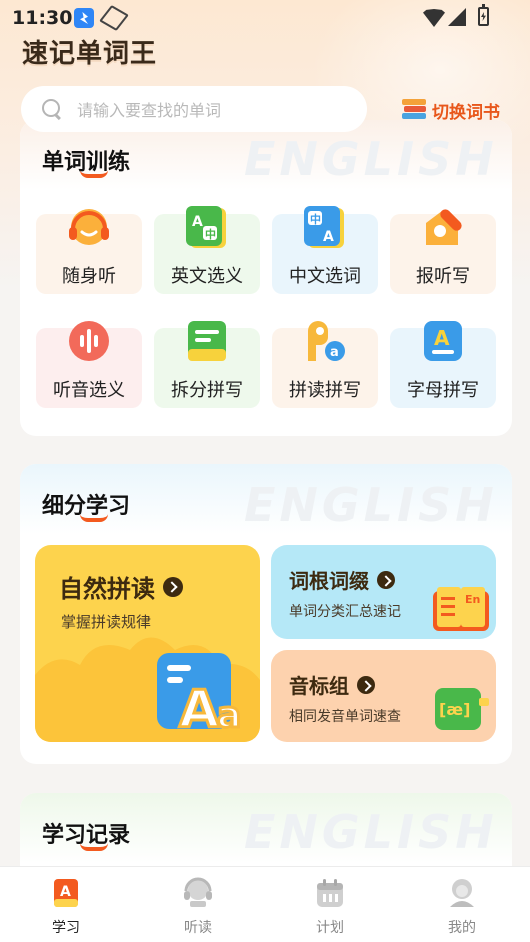 This screenshot has height=942, width=530. I want to click on cube-icon, so click(114, 18).